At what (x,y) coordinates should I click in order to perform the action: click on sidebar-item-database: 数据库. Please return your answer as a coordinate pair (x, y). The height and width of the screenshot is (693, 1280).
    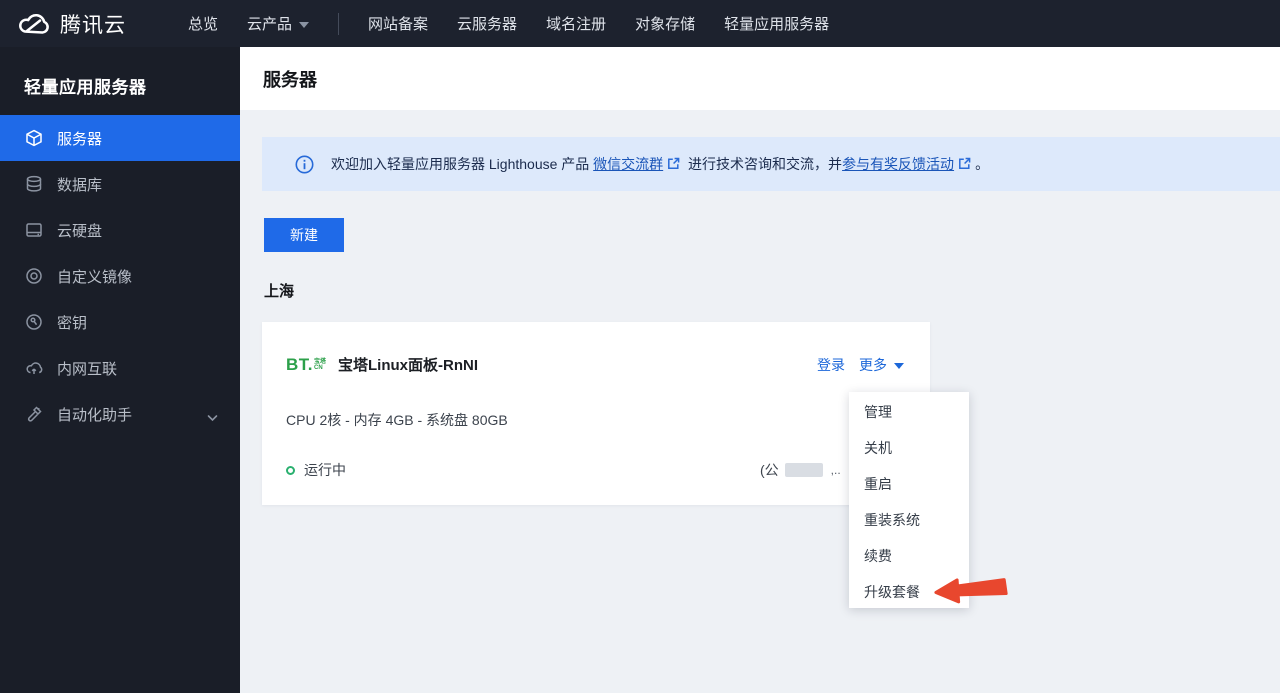
    Looking at the image, I should click on (120, 184).